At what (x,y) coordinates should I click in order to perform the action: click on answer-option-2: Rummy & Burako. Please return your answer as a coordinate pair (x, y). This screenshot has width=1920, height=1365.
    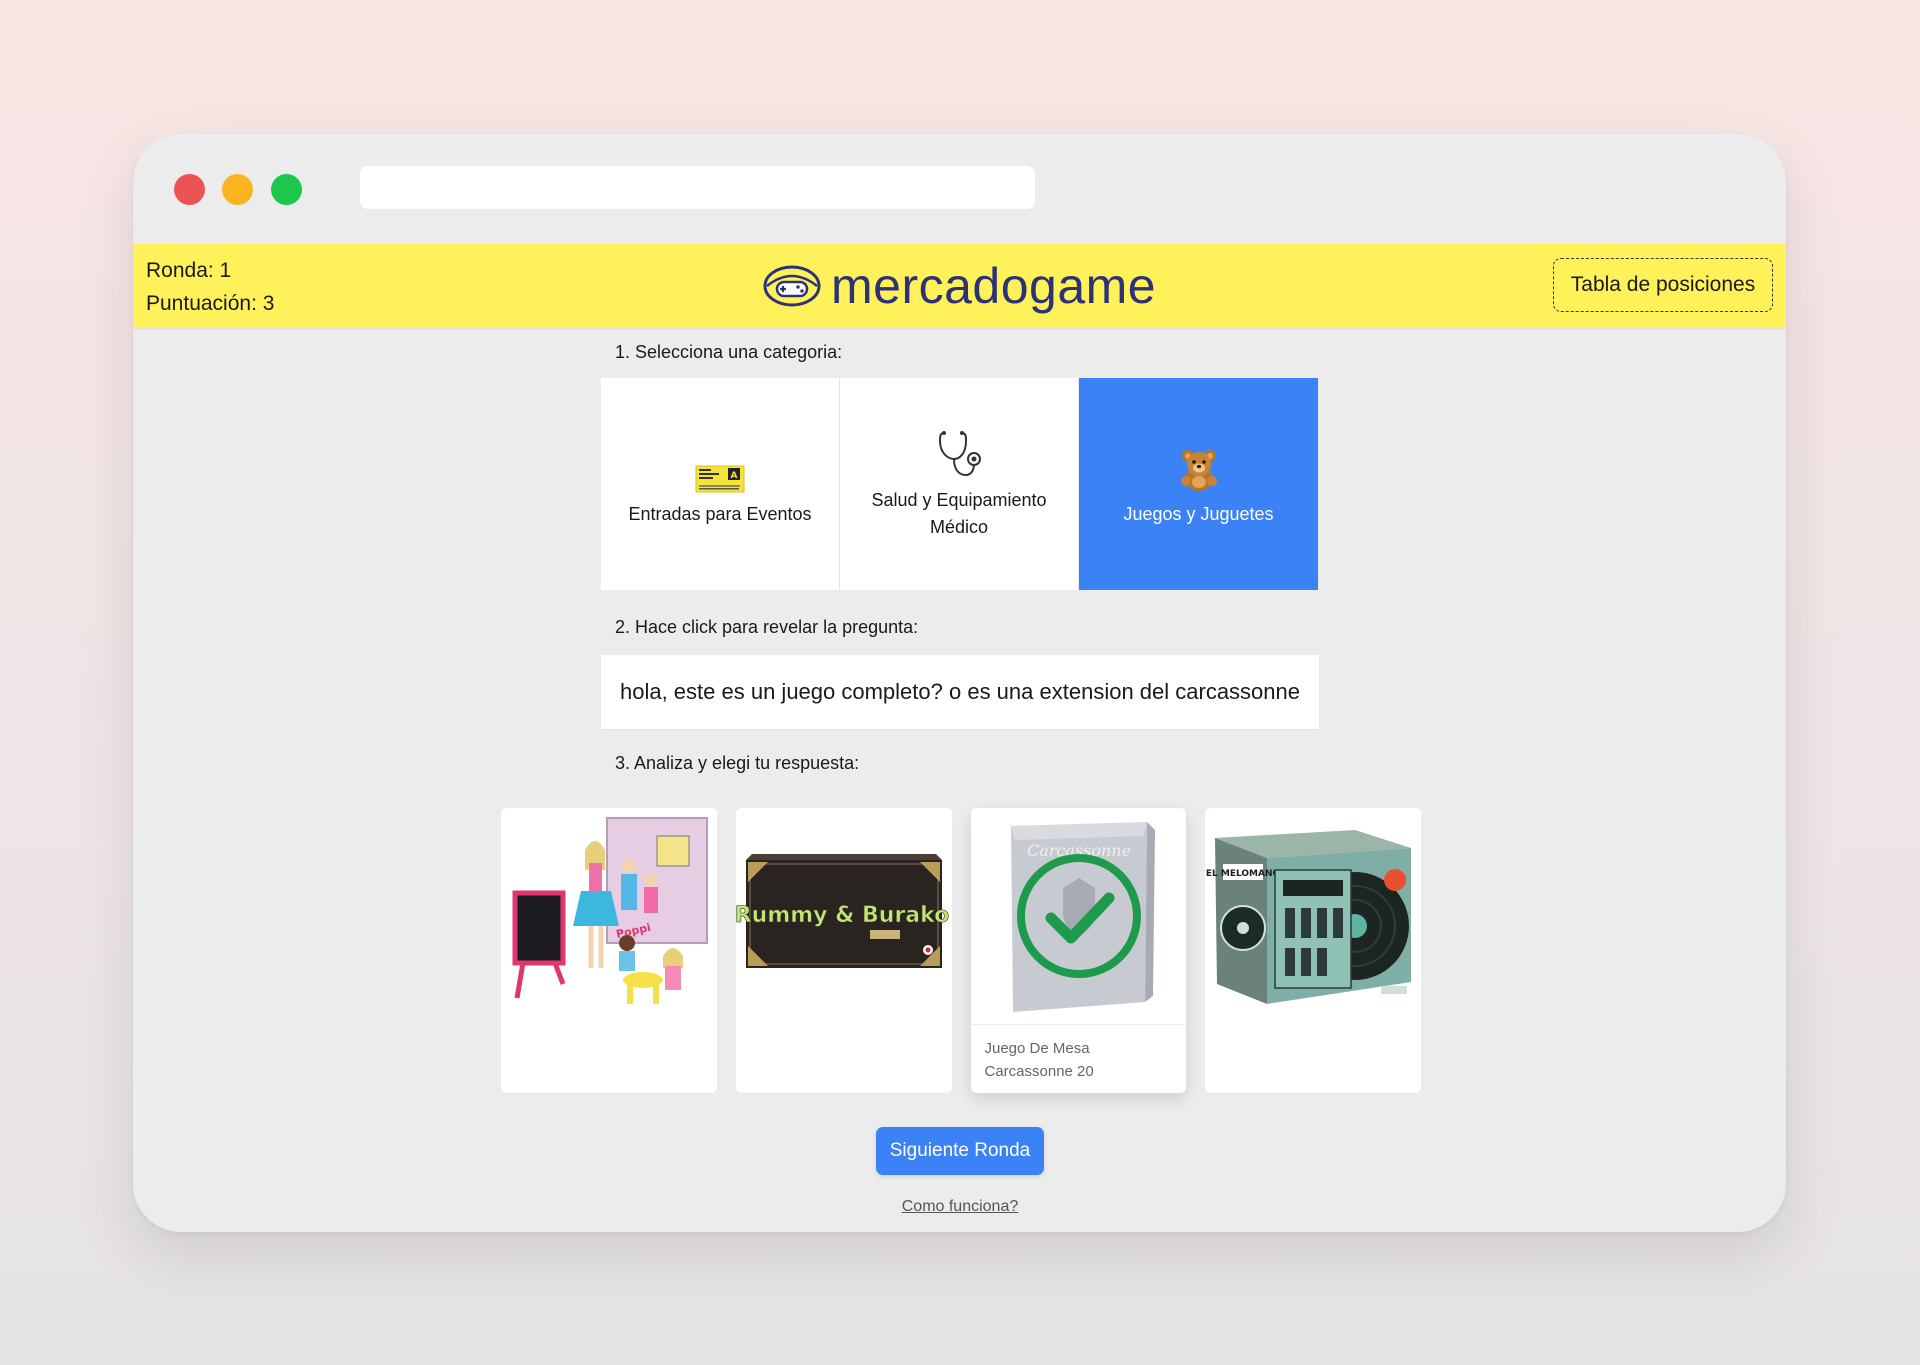
    Looking at the image, I should click on (843, 950).